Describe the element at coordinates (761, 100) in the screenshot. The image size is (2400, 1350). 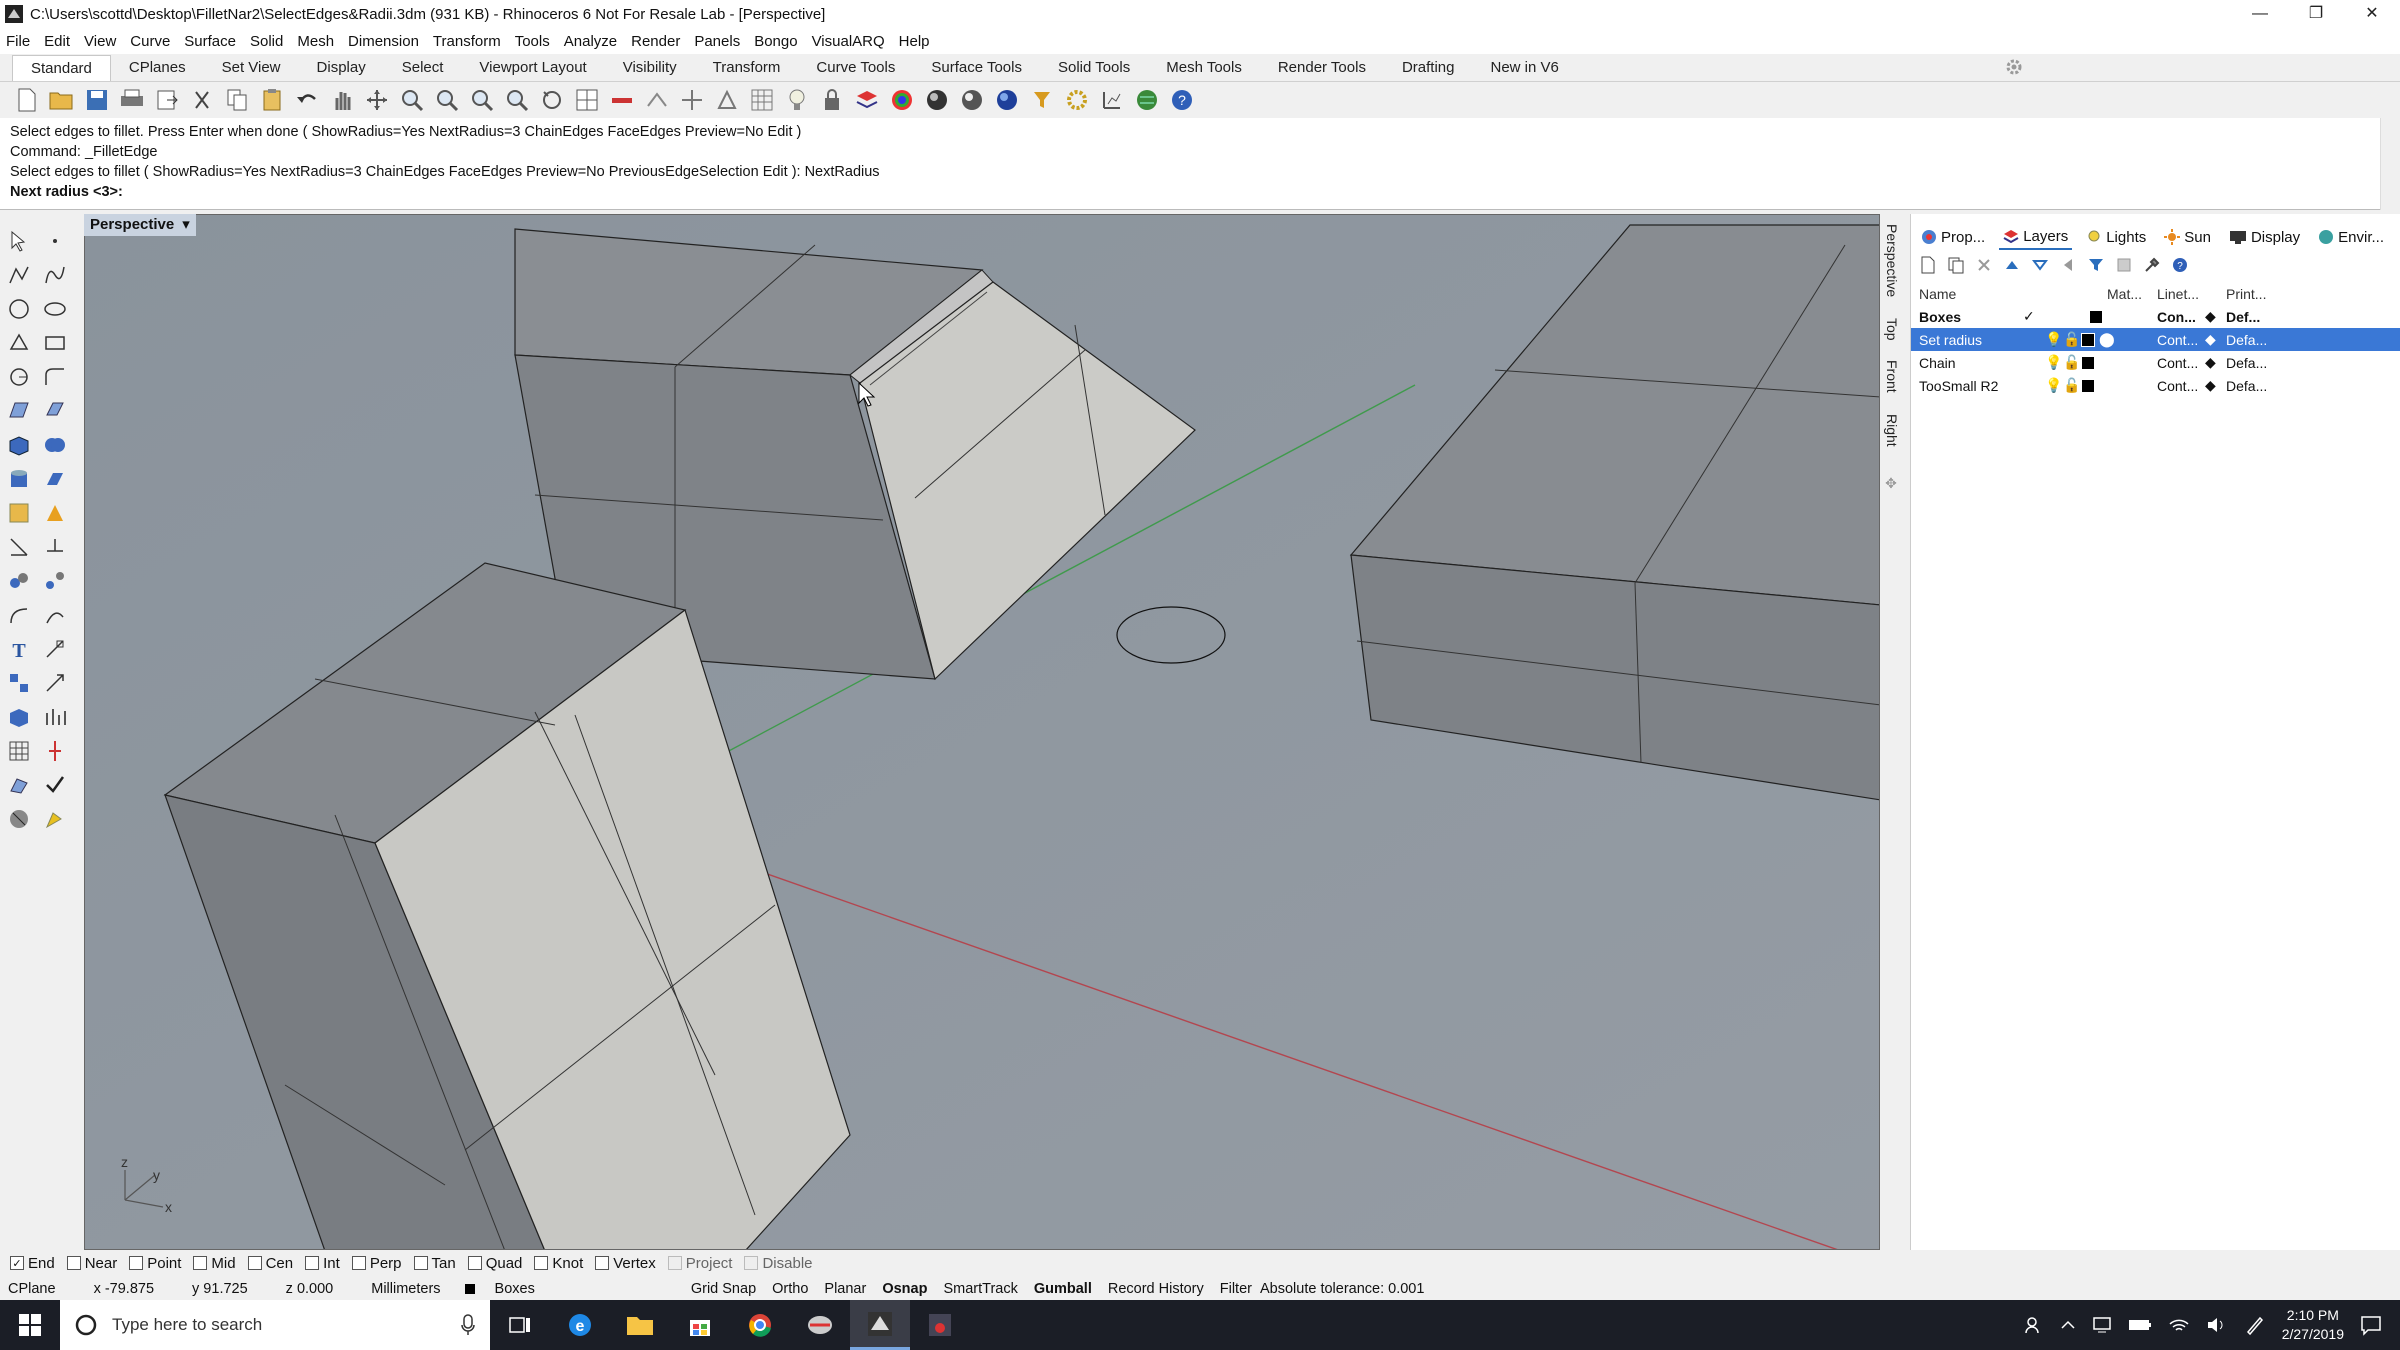
I see `grid-icon` at that location.